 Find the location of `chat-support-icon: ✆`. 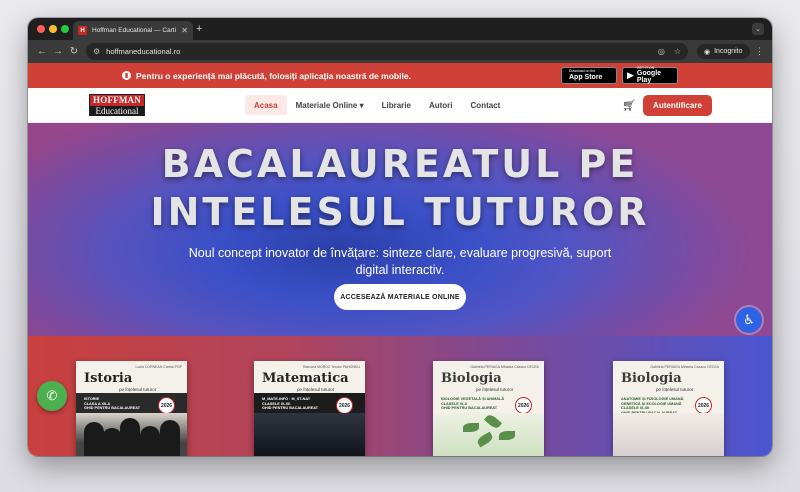

chat-support-icon: ✆ is located at coordinates (52, 396).